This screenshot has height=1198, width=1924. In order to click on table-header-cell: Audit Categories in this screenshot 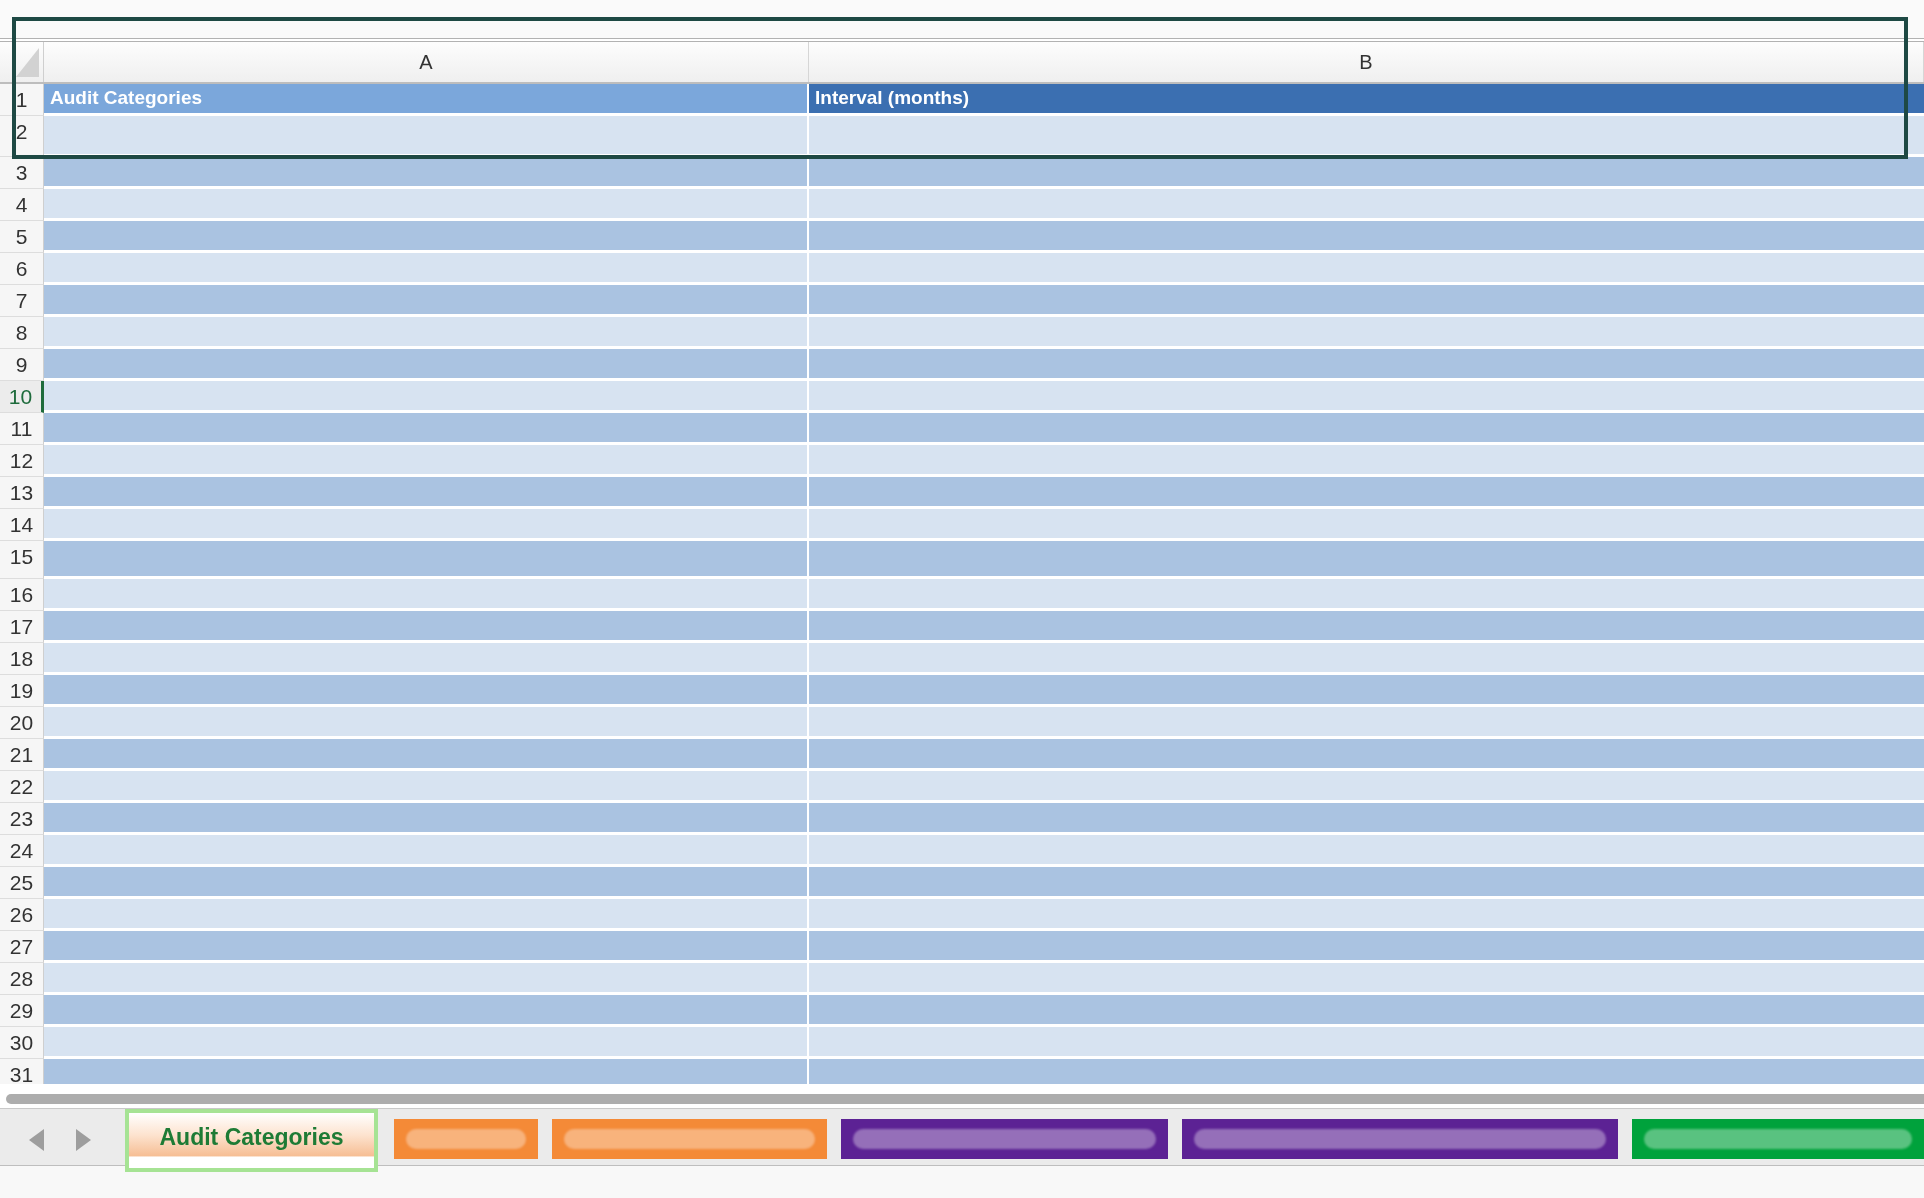, I will do `click(425, 98)`.